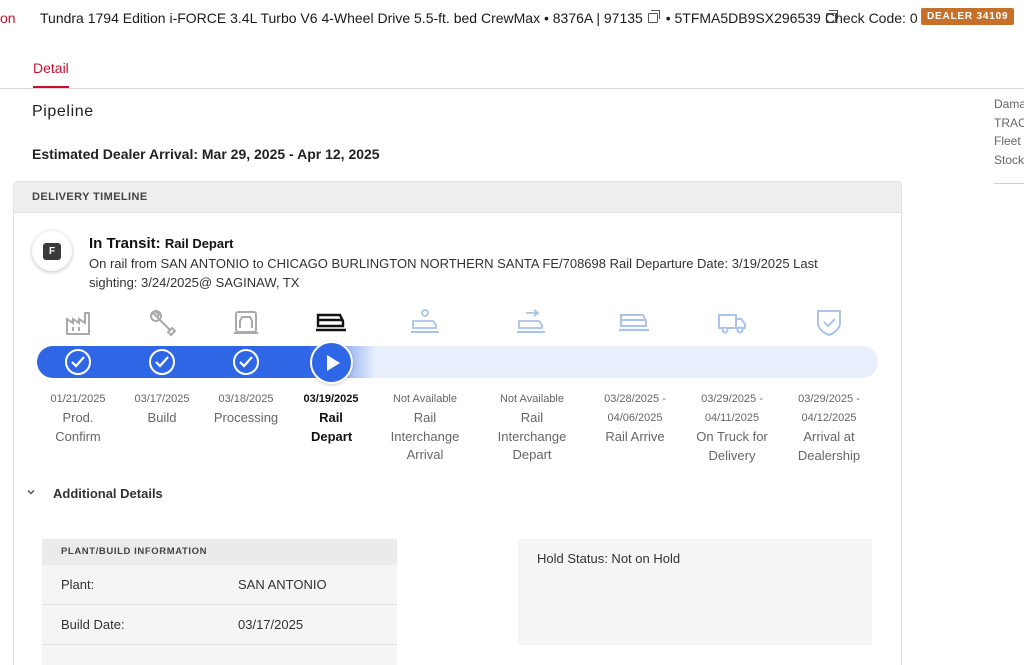  What do you see at coordinates (695, 592) in the screenshot?
I see `hold-status-box: Hold Status: Not on Hold` at bounding box center [695, 592].